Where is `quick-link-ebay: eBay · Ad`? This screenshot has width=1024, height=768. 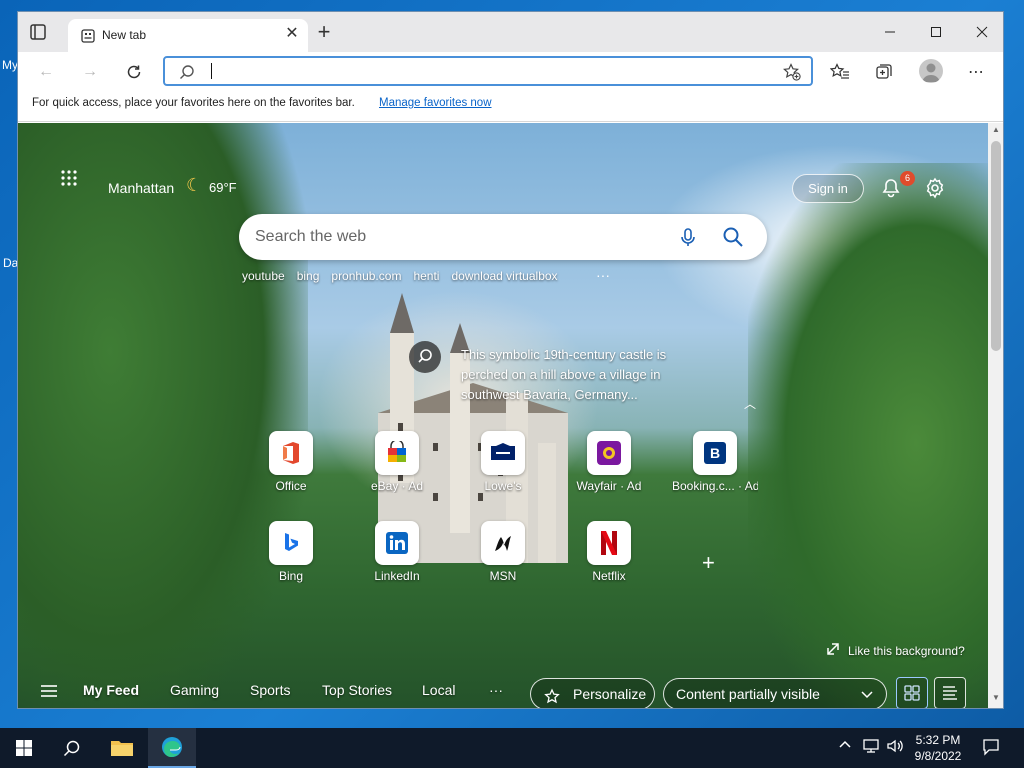 quick-link-ebay: eBay · Ad is located at coordinates (397, 468).